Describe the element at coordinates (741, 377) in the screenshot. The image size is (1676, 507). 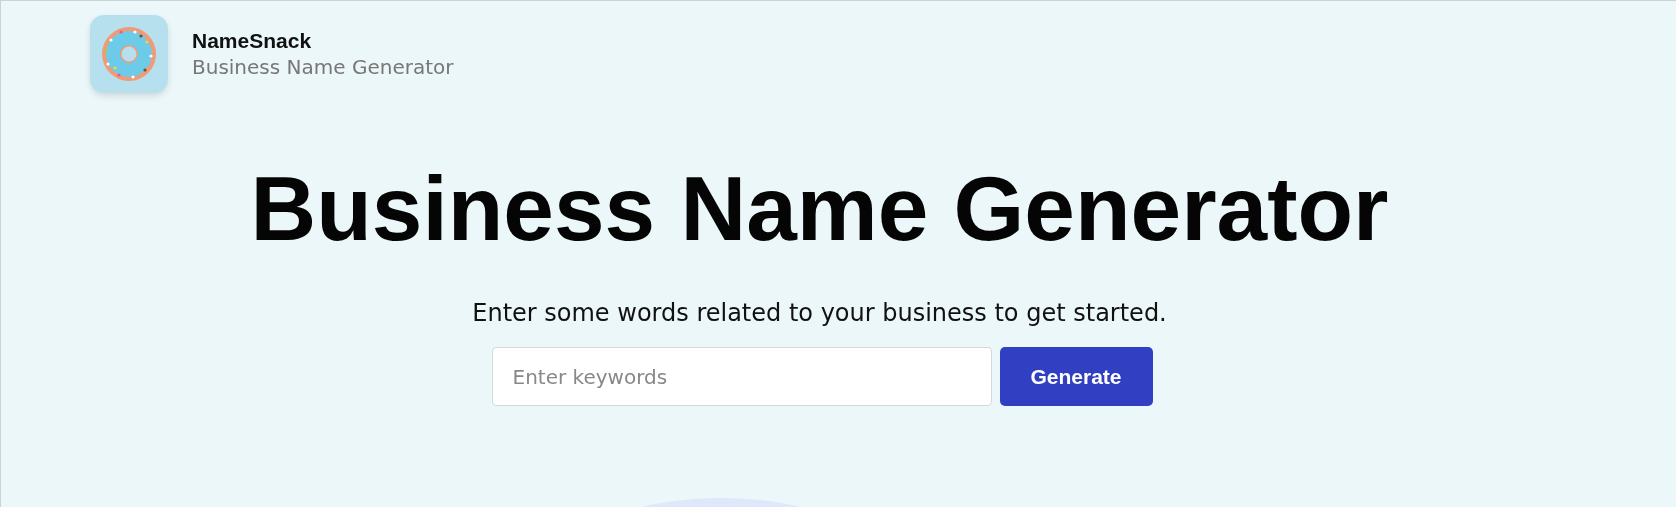
I see `keywords-input: Enter keywords` at that location.